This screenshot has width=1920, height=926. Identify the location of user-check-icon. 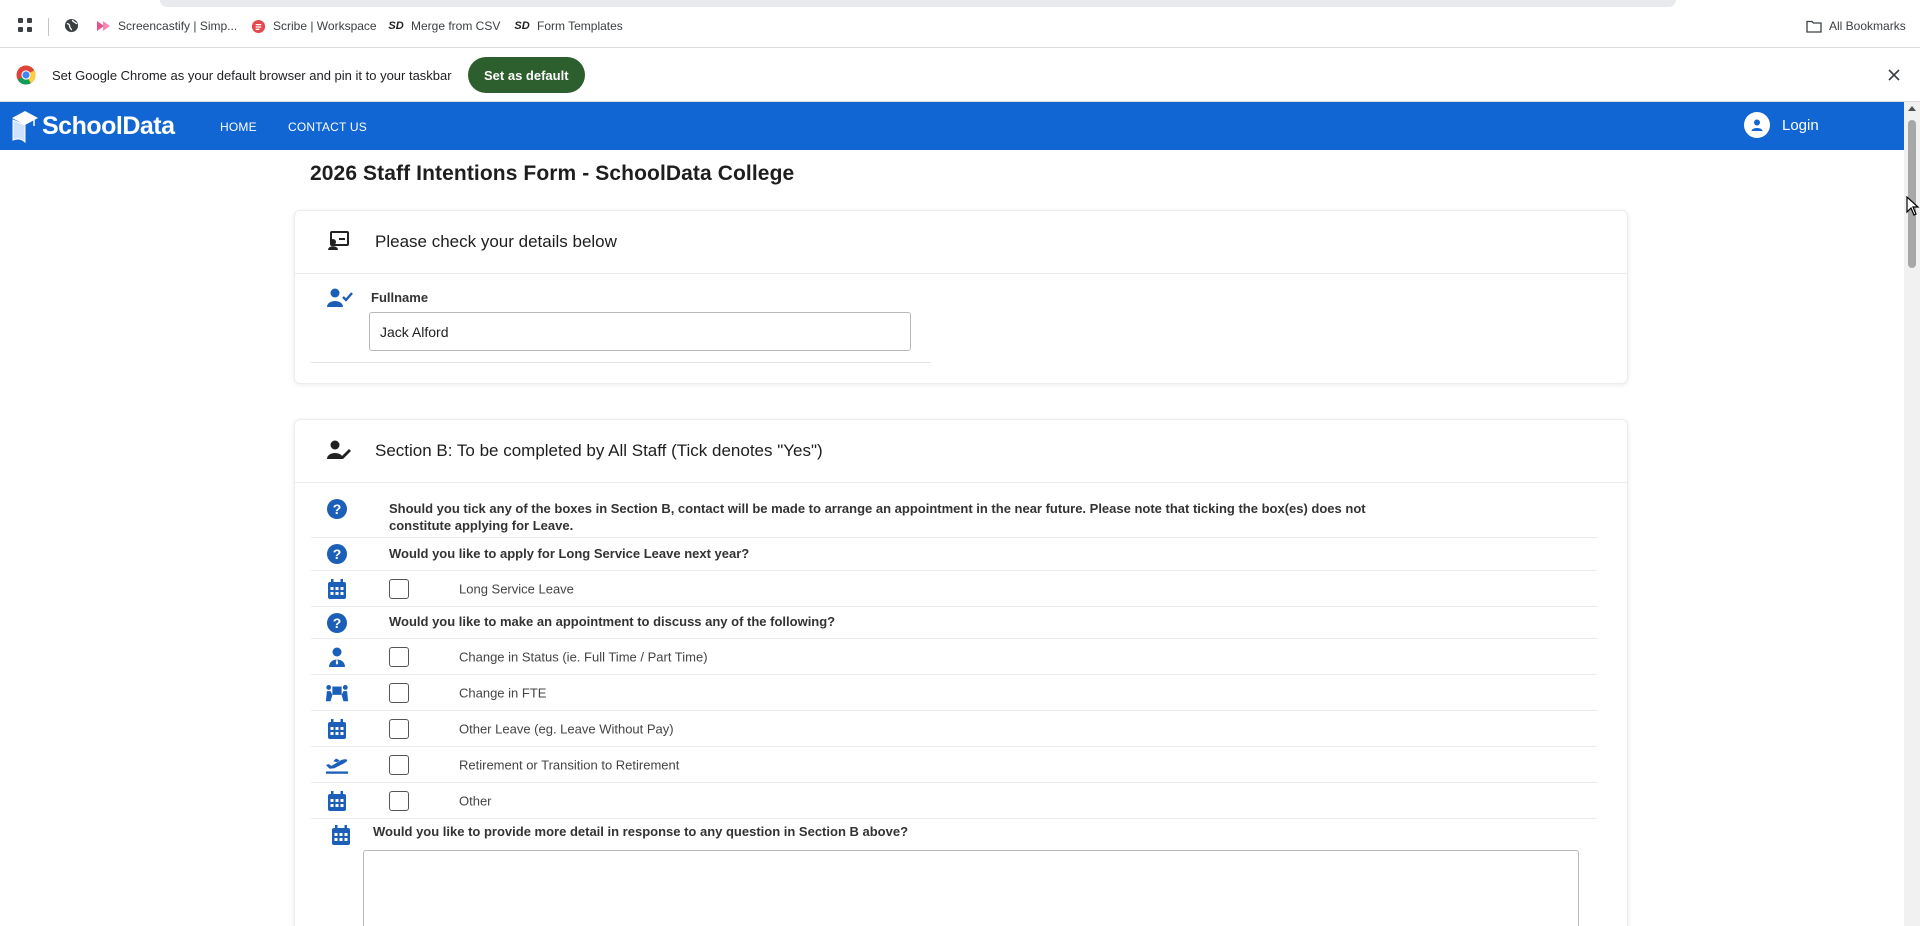
(340, 300).